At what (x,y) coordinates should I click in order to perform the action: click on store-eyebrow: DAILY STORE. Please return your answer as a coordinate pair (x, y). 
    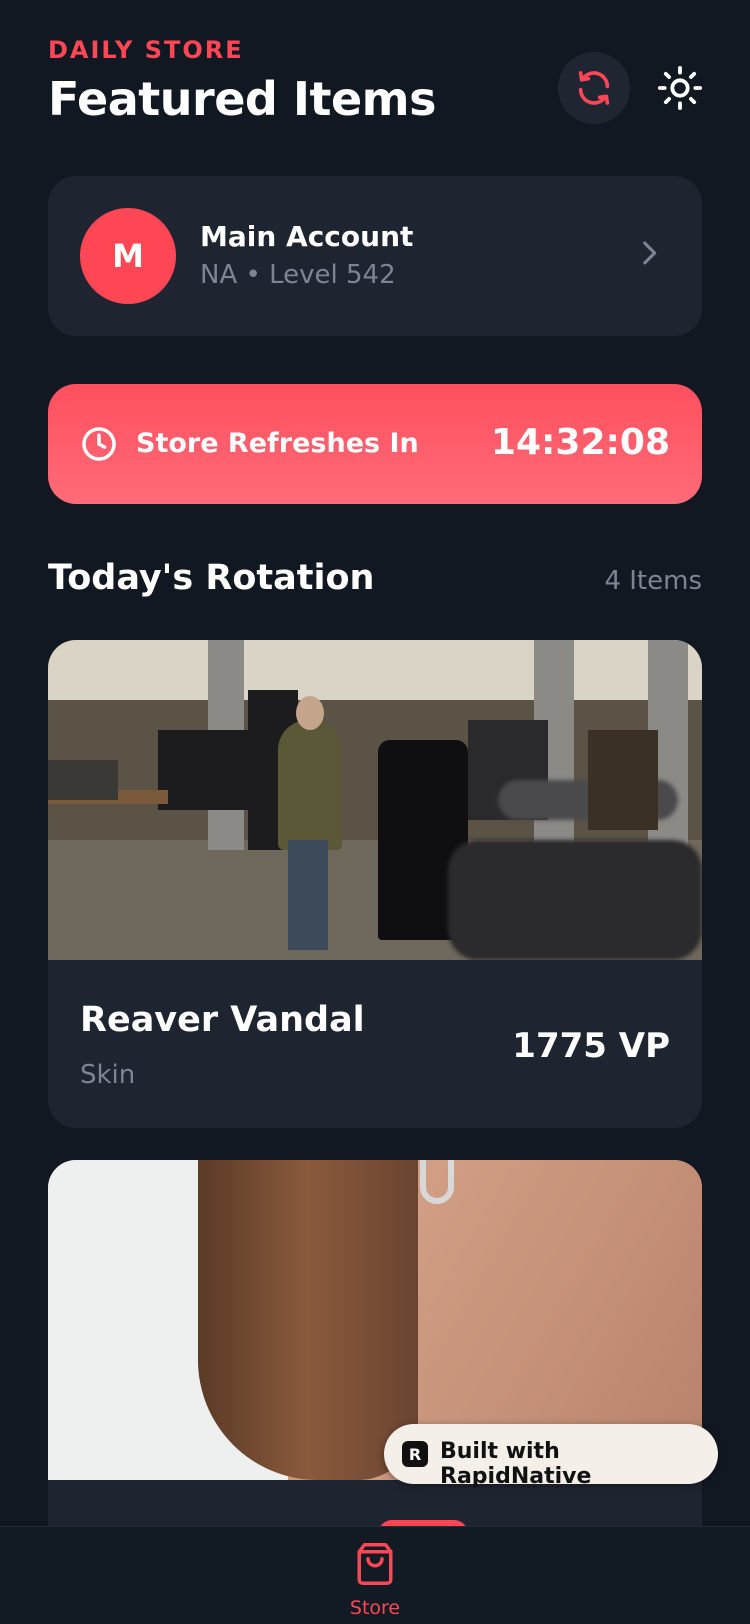
    Looking at the image, I should click on (146, 50).